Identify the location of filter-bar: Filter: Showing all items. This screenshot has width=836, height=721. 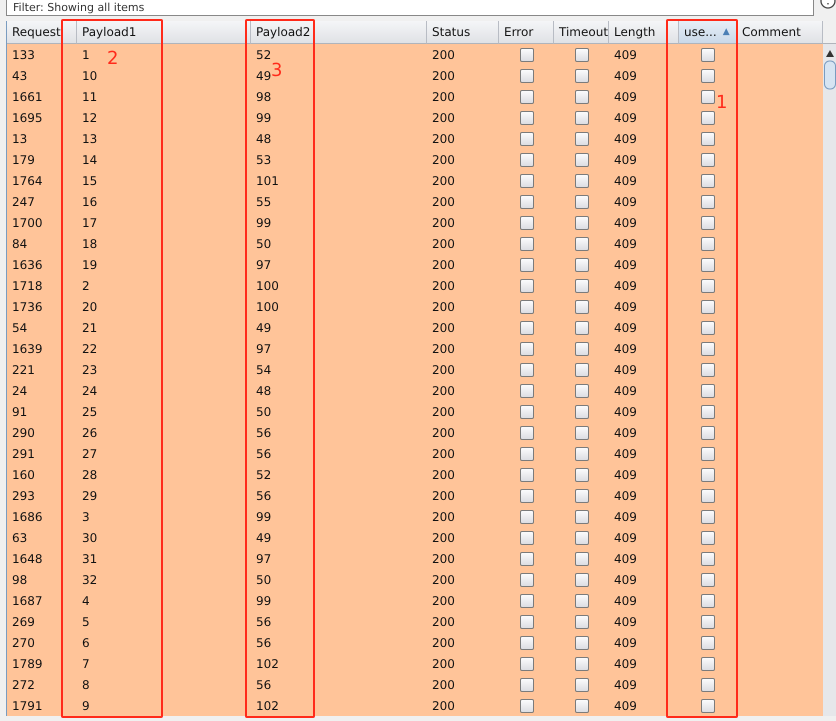
(410, 8).